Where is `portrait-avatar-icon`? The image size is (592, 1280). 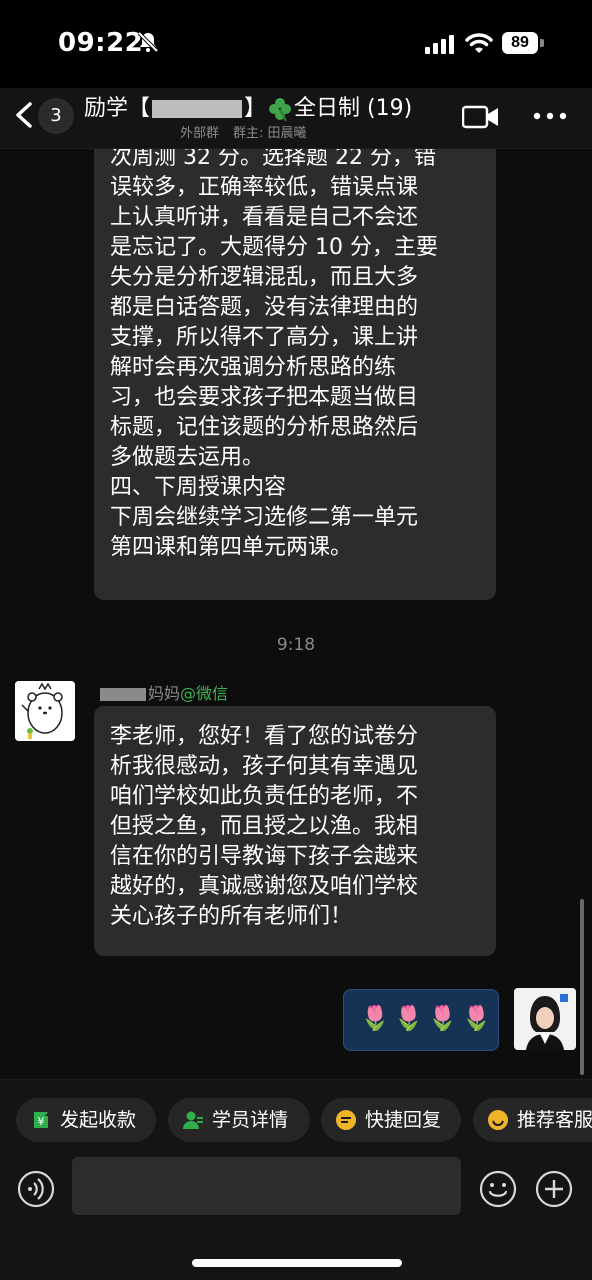
portrait-avatar-icon is located at coordinates (545, 1019).